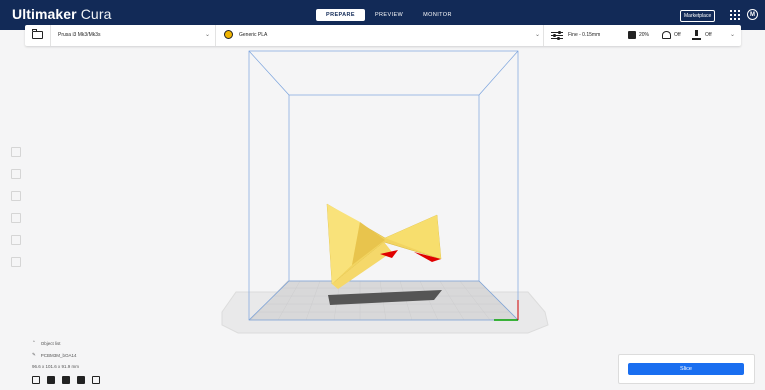 The image size is (765, 390). I want to click on object-name: PCBM3M_bOA14, so click(58, 355).